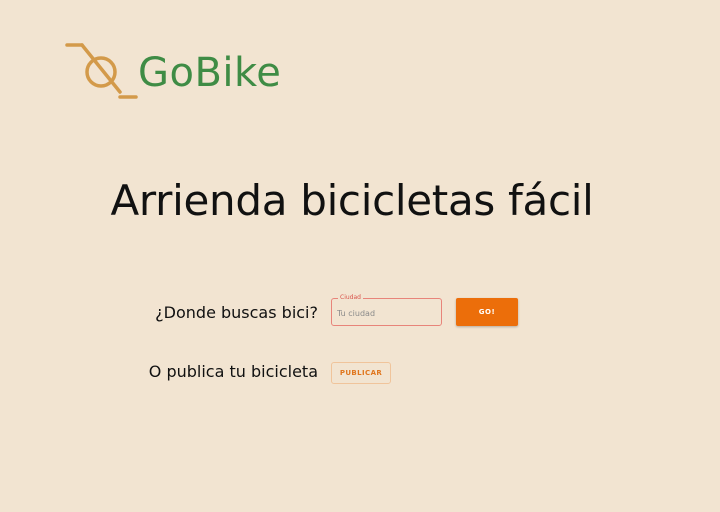 This screenshot has width=720, height=512. Describe the element at coordinates (101, 71) in the screenshot. I see `bike-logo-icon` at that location.